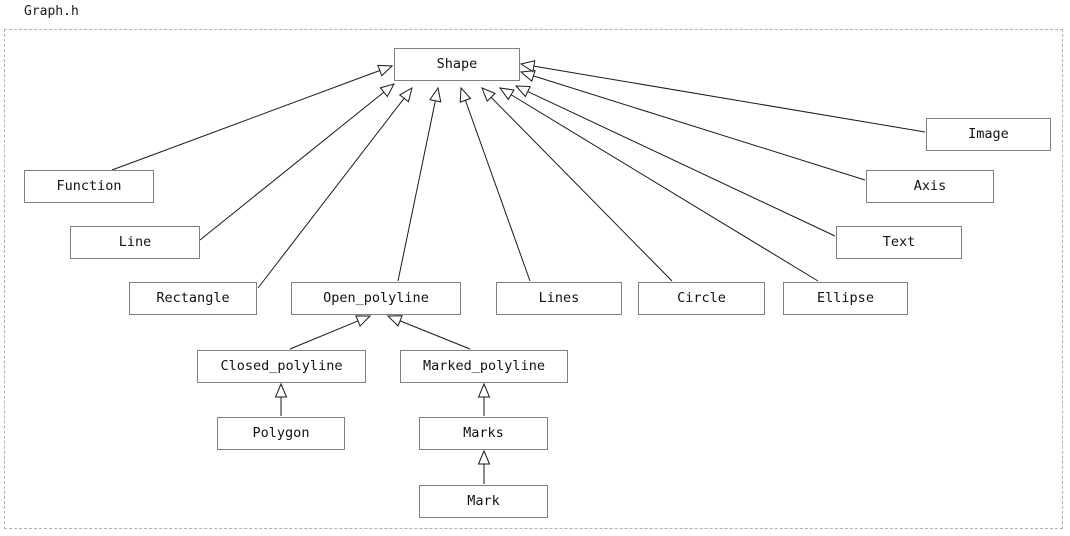 Image resolution: width=1070 pixels, height=536 pixels. What do you see at coordinates (376, 298) in the screenshot?
I see `class-box-open_polyline: Open_polyline` at bounding box center [376, 298].